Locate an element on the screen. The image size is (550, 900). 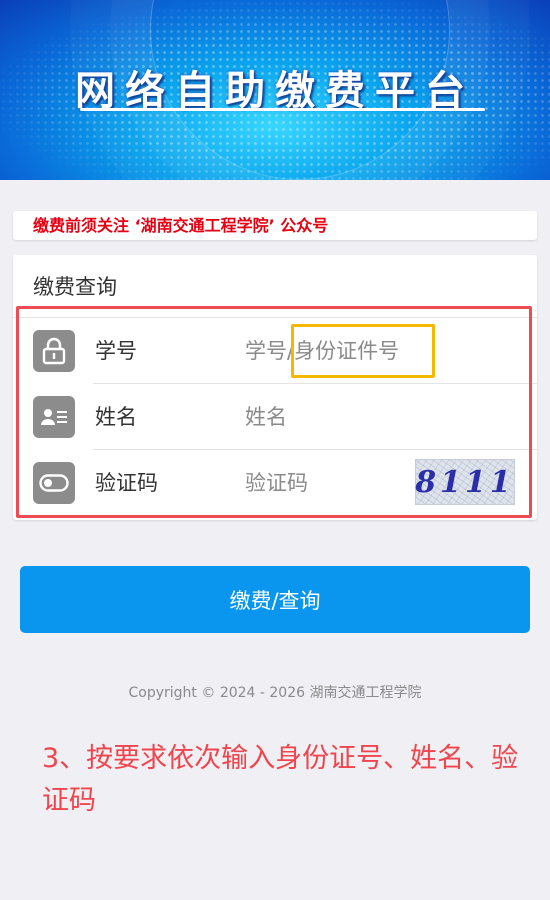
name-row: 姓名 is located at coordinates (275, 417).